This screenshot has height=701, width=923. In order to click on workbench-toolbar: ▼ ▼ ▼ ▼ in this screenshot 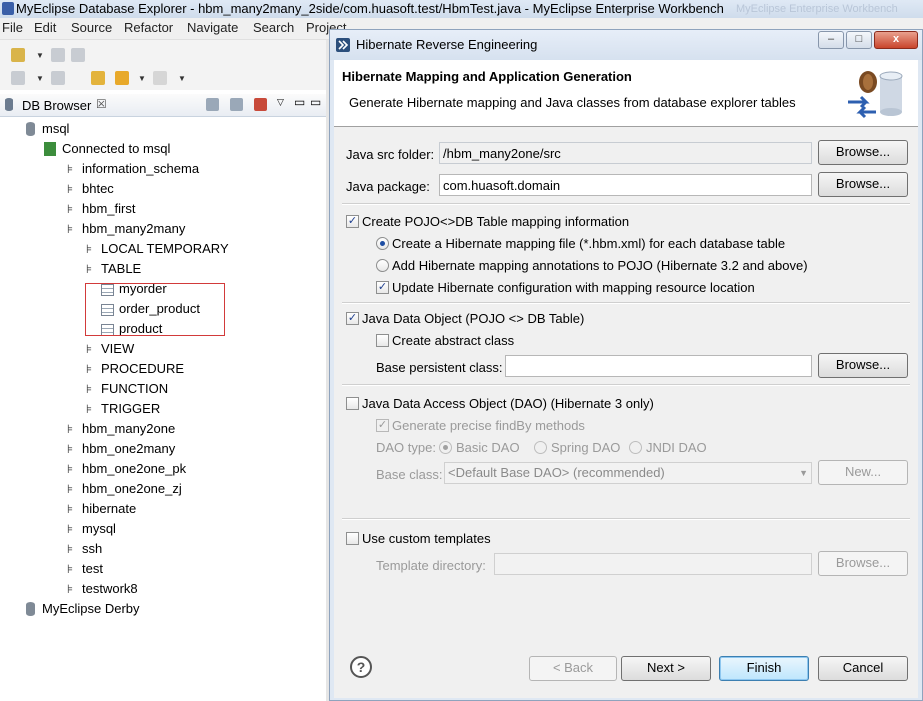, I will do `click(165, 65)`.